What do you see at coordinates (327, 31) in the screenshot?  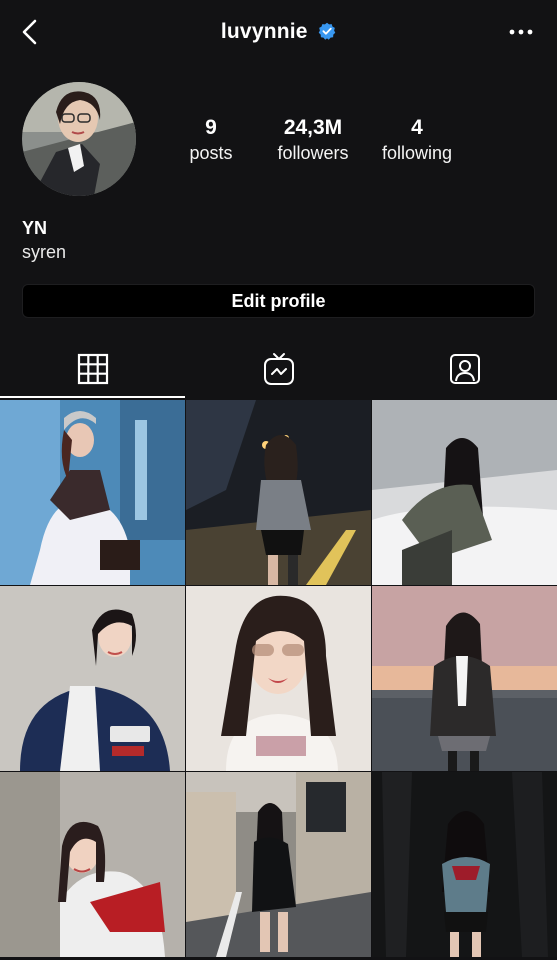 I see `verified-badge-icon` at bounding box center [327, 31].